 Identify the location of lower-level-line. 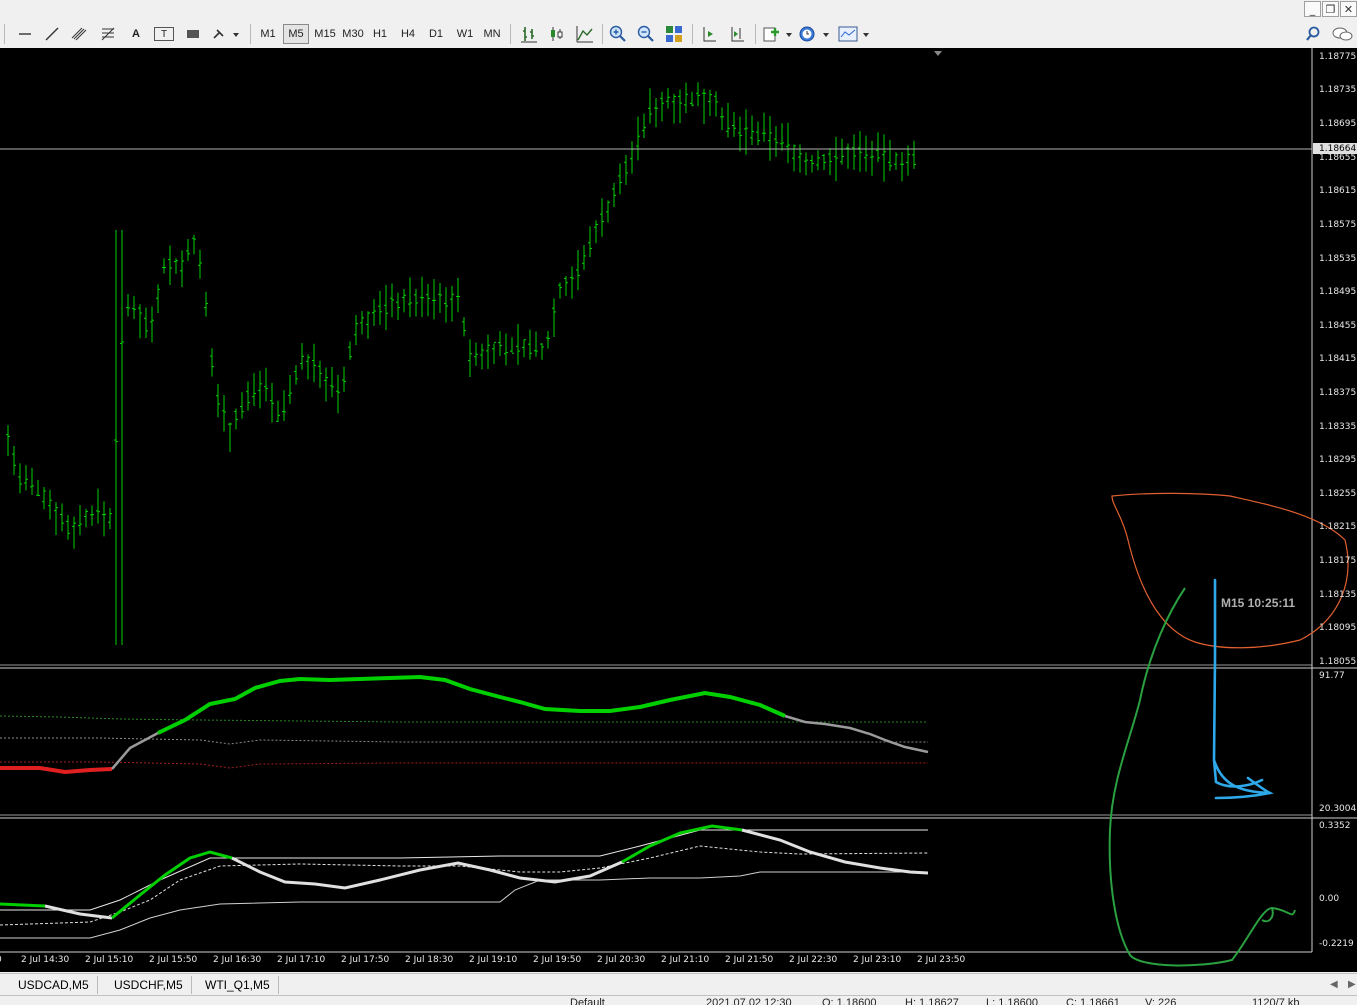
(464, 765).